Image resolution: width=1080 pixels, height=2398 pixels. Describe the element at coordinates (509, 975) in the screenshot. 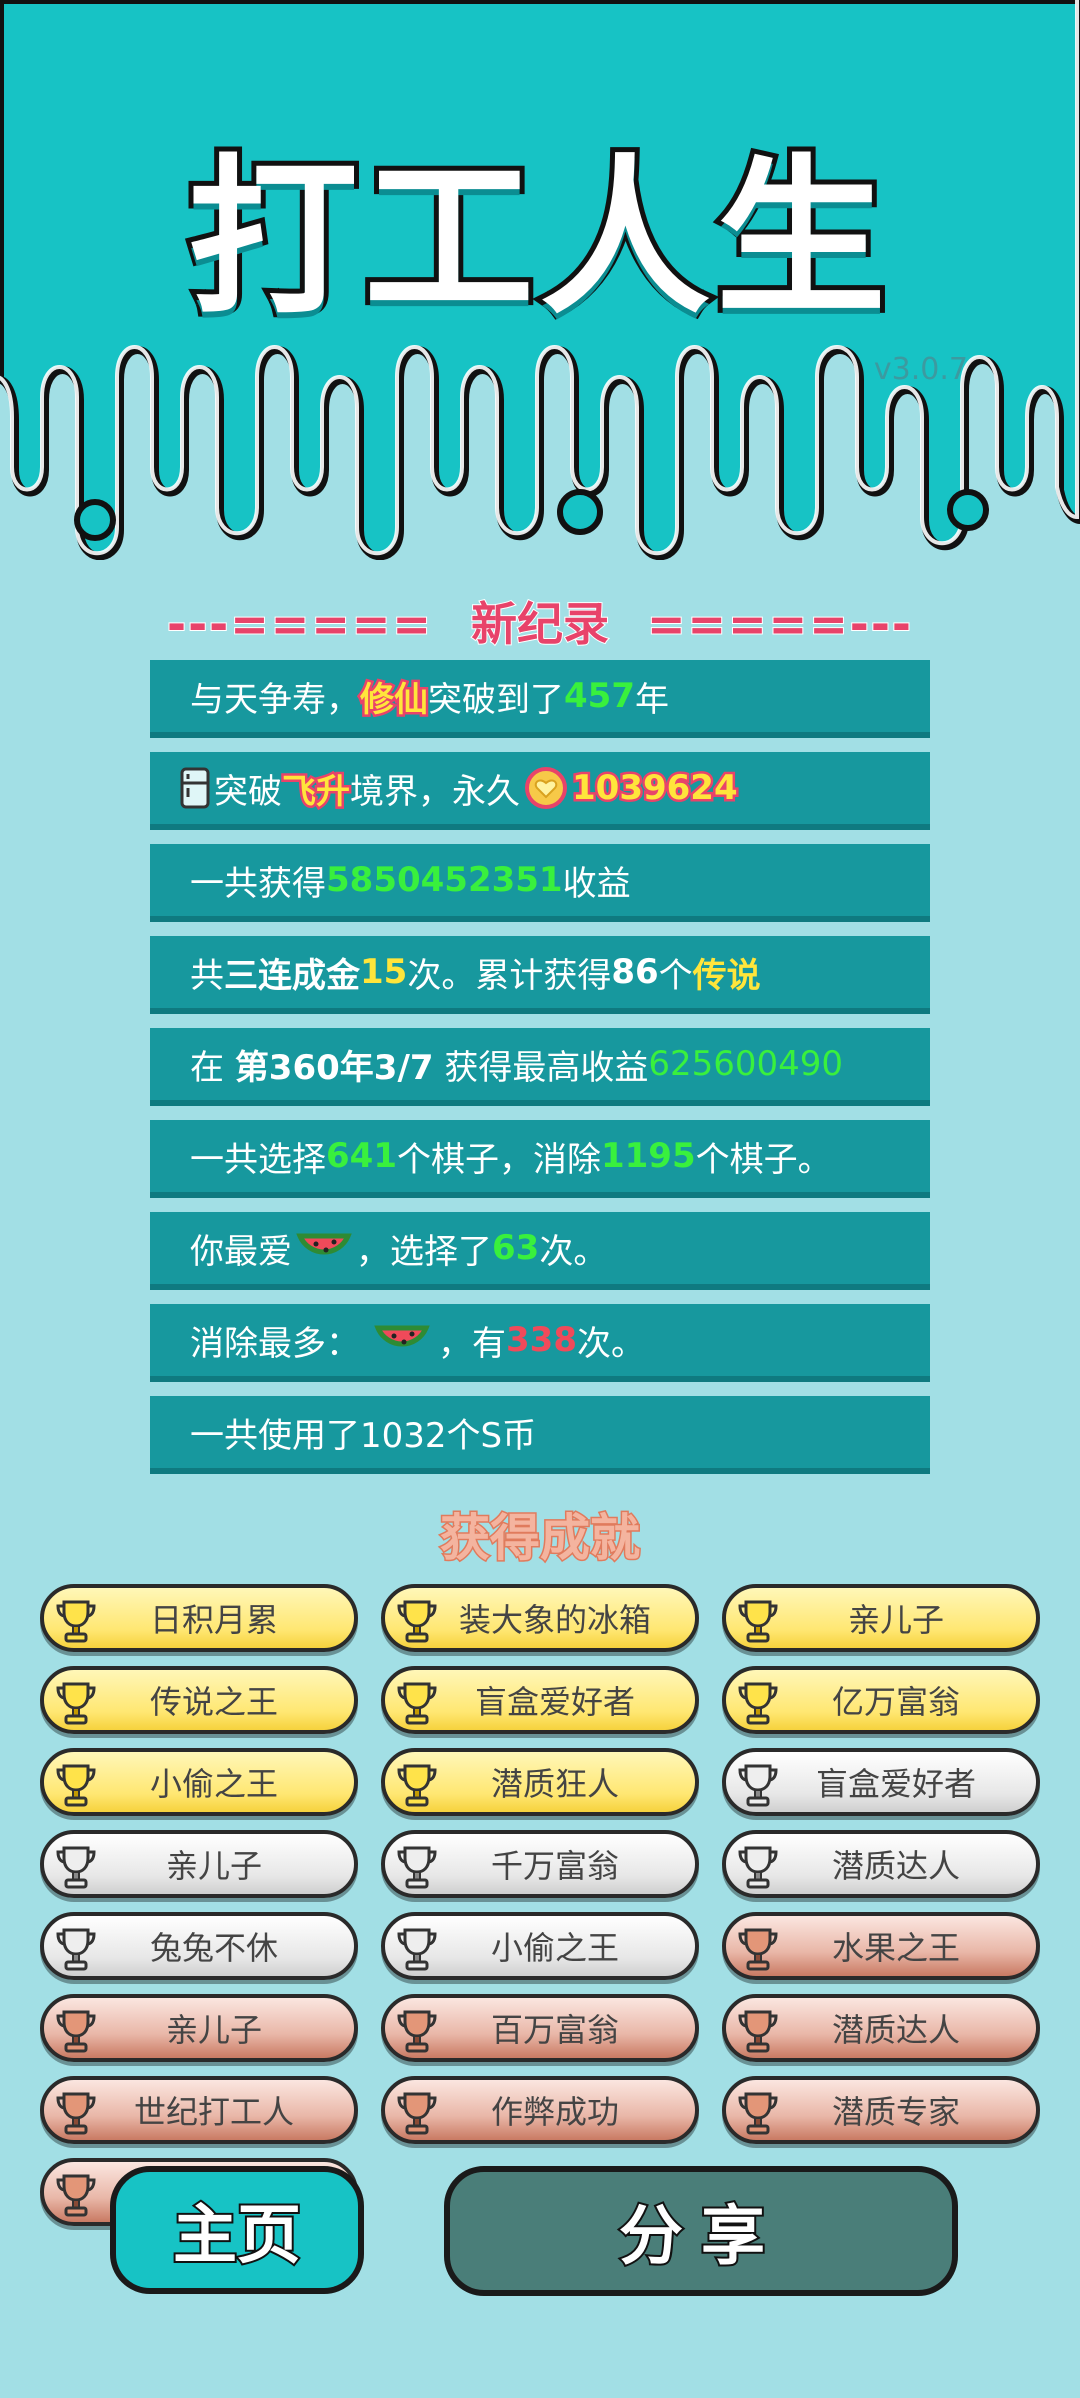

I see `record-text: 次。累计获得` at that location.